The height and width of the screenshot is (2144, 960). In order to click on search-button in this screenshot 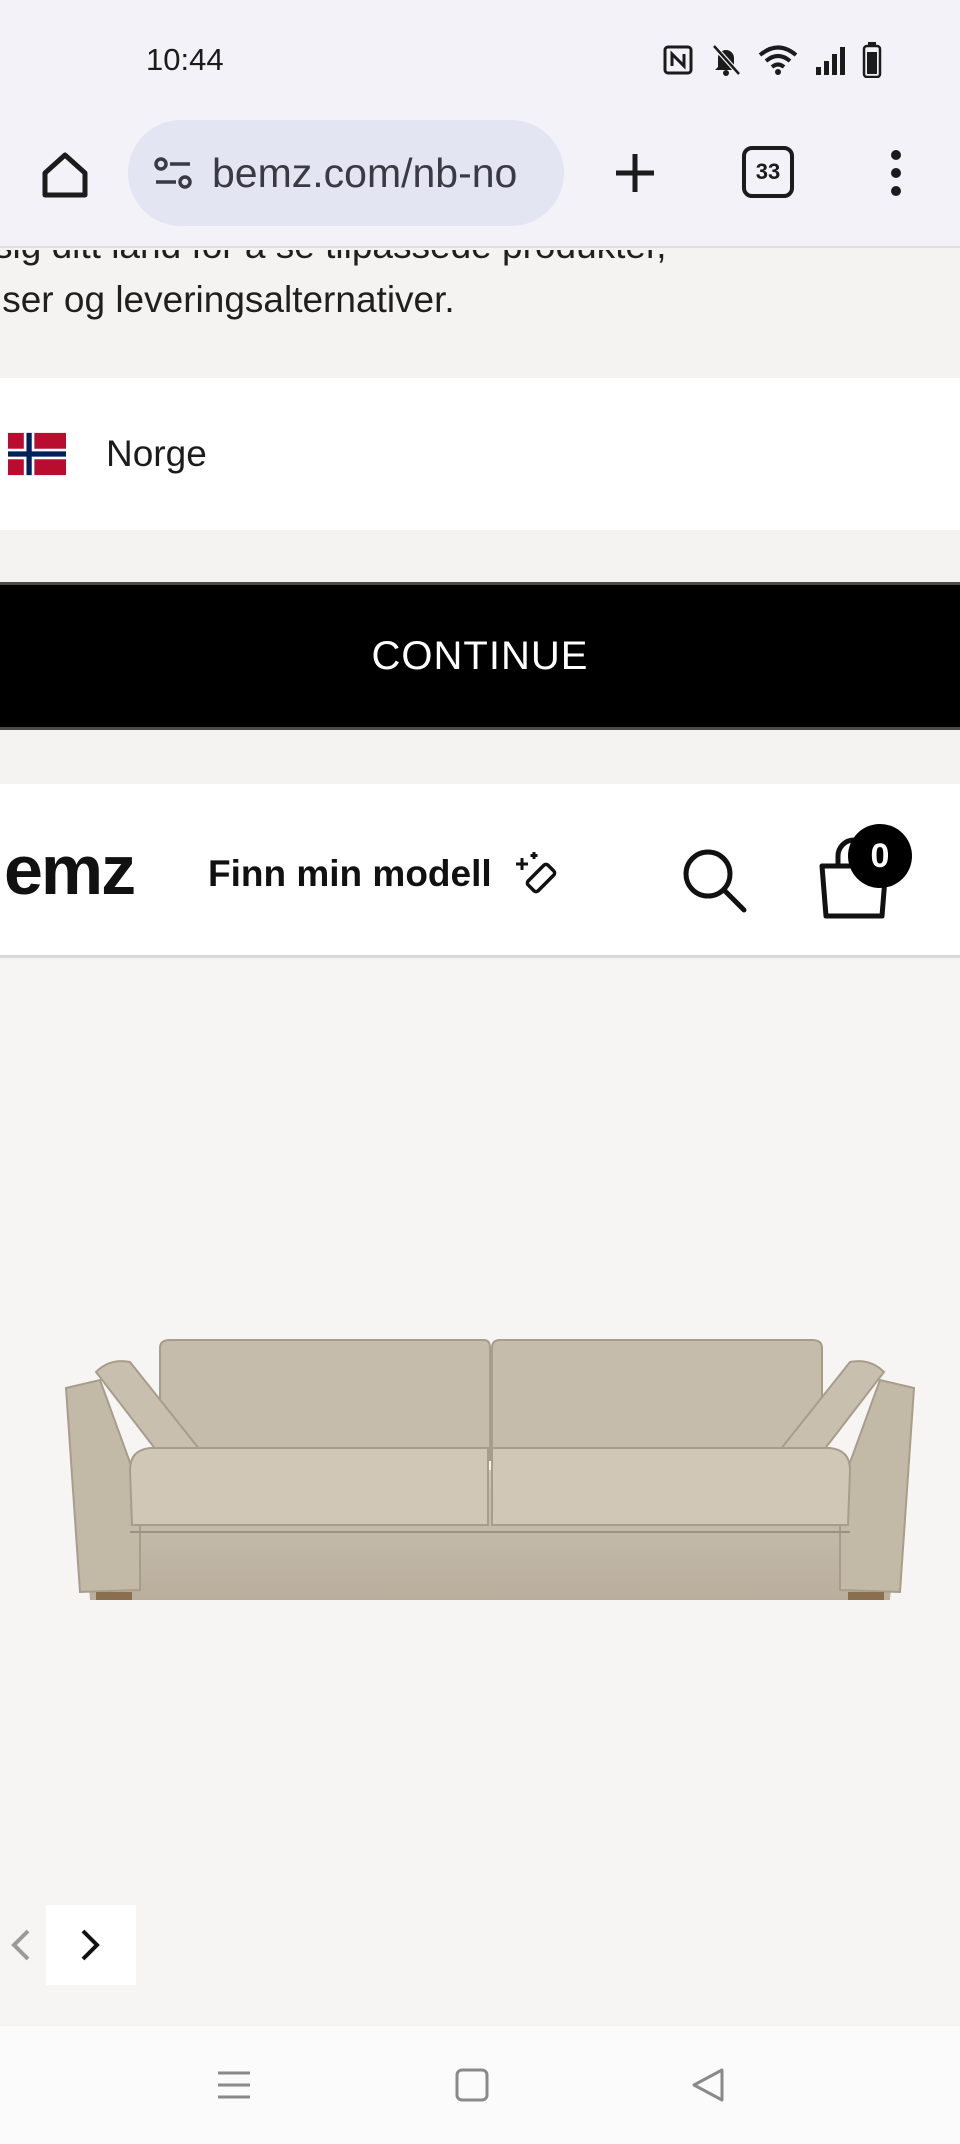, I will do `click(714, 880)`.